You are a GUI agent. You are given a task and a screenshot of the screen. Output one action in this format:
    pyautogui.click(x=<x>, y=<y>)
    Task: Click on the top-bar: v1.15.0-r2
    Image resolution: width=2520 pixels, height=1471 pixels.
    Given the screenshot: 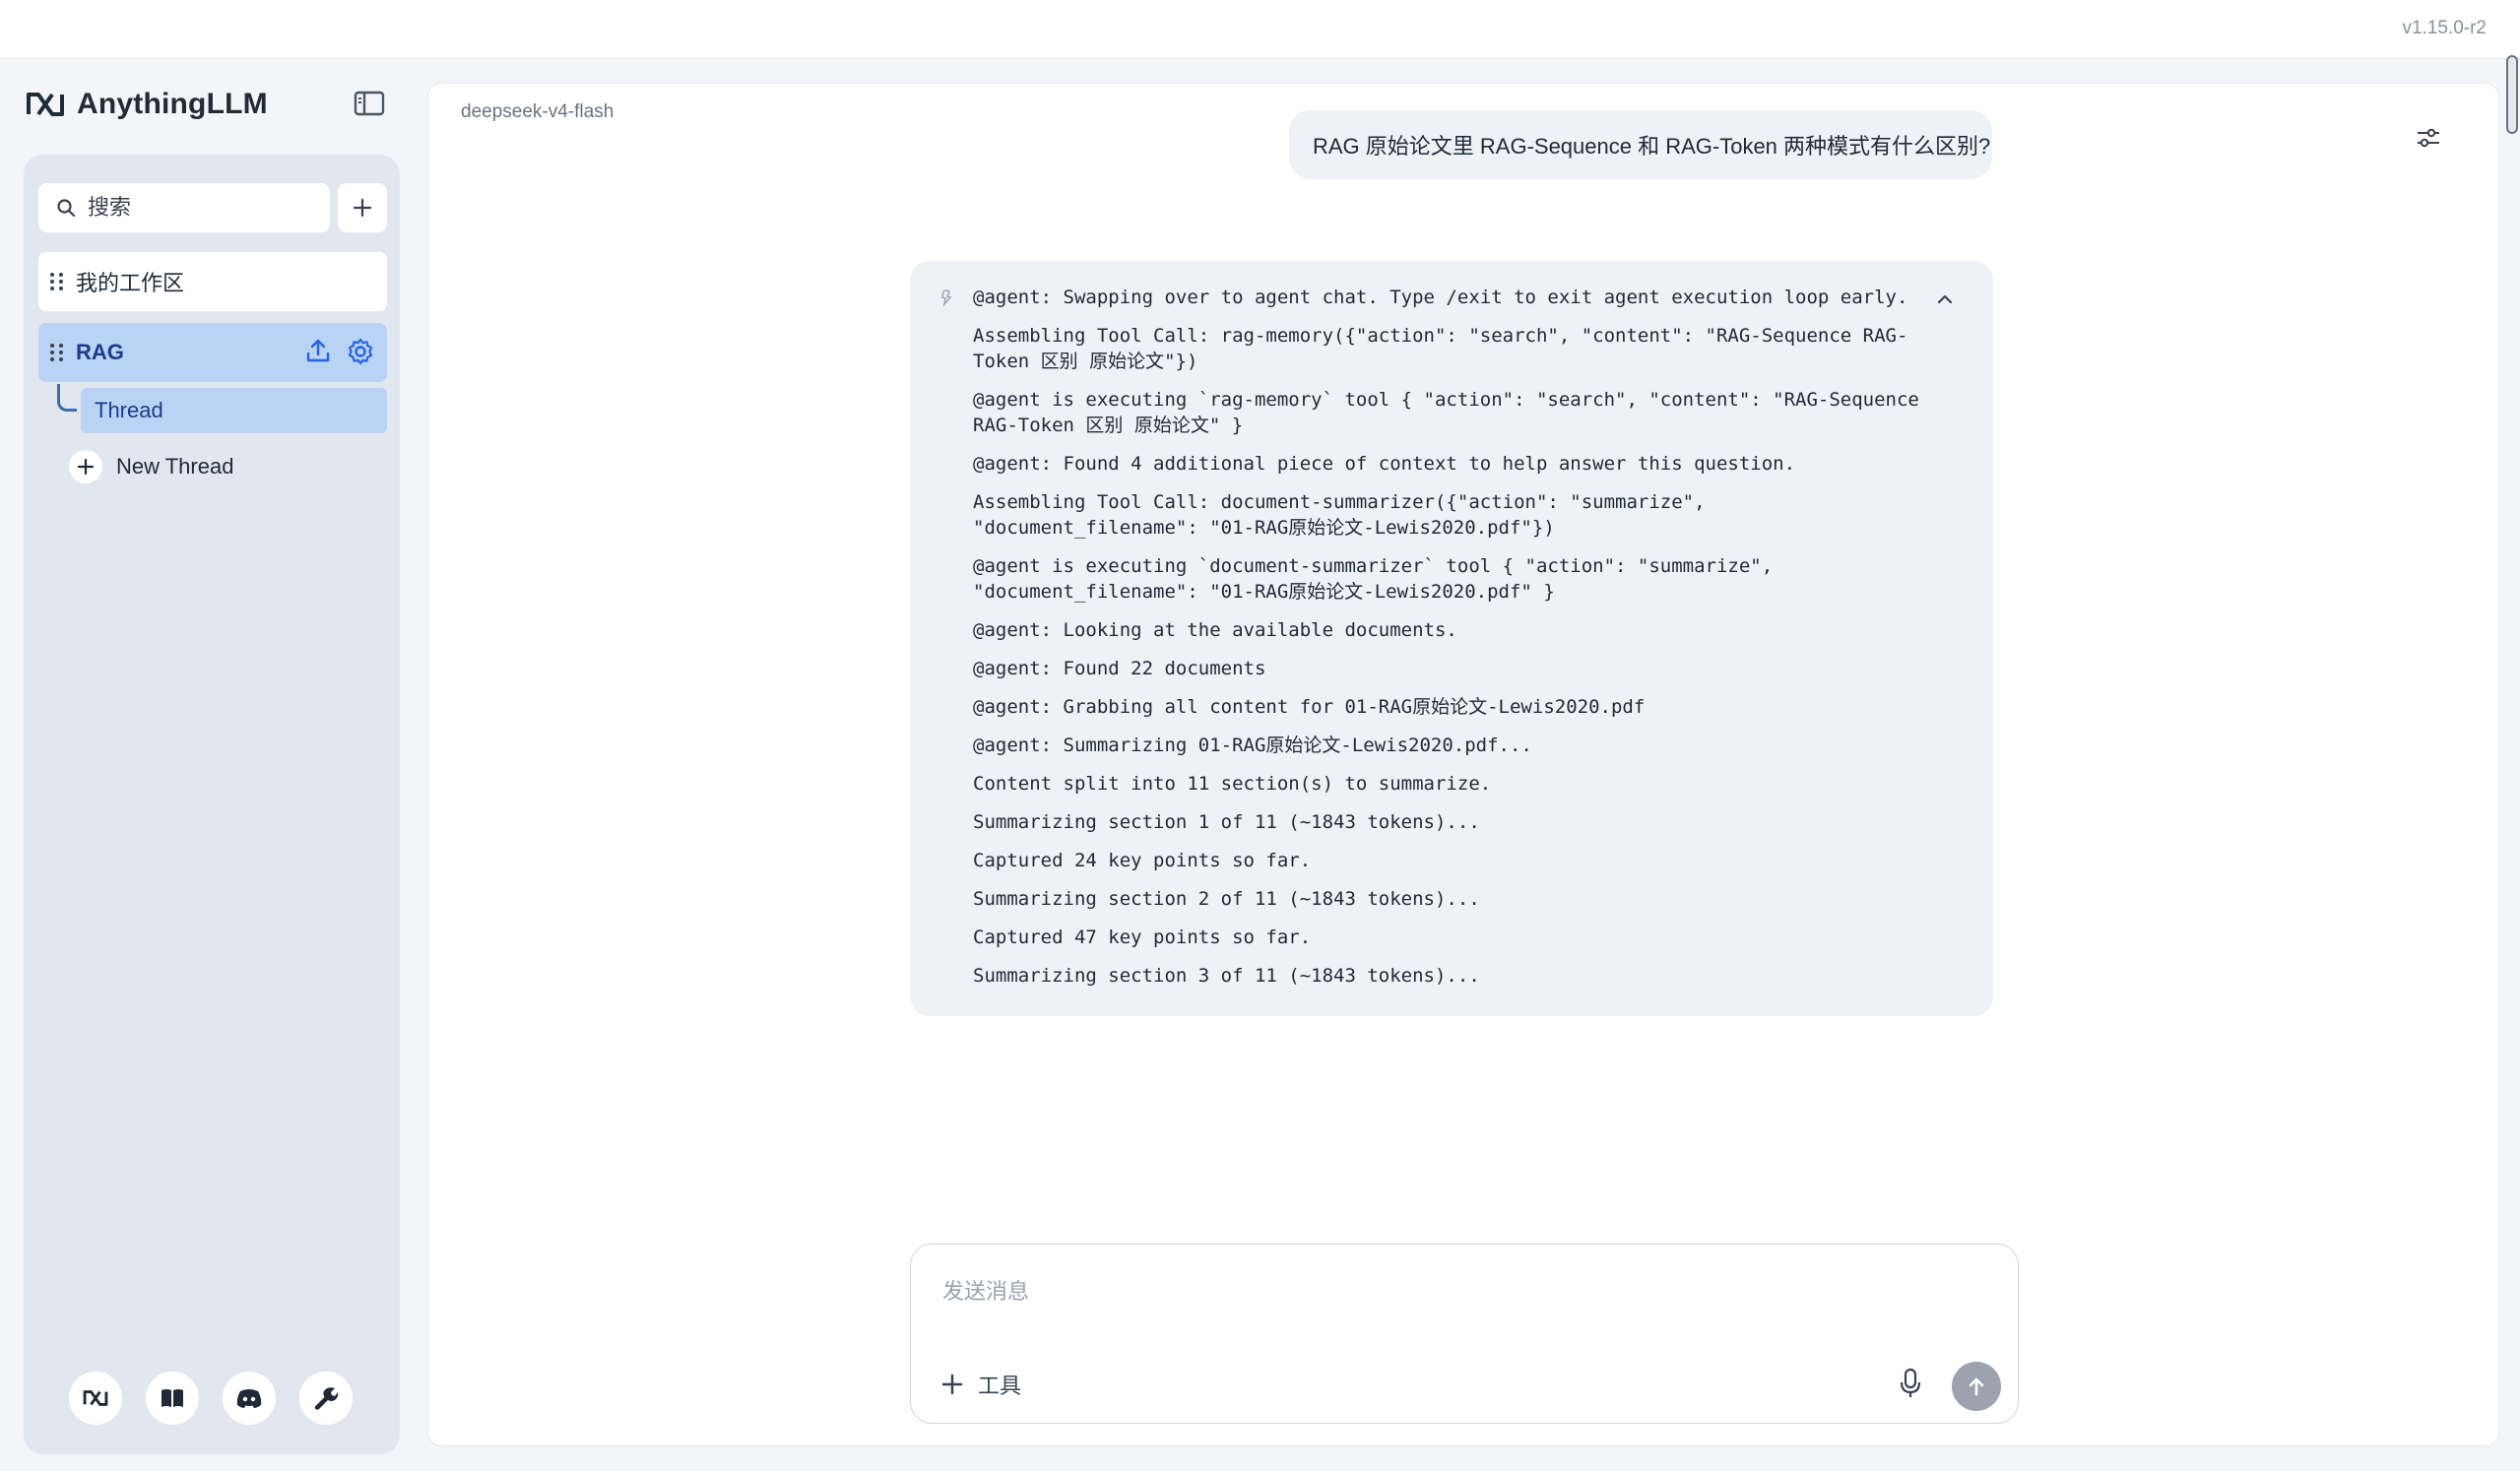 What is the action you would take?
    pyautogui.click(x=1260, y=29)
    